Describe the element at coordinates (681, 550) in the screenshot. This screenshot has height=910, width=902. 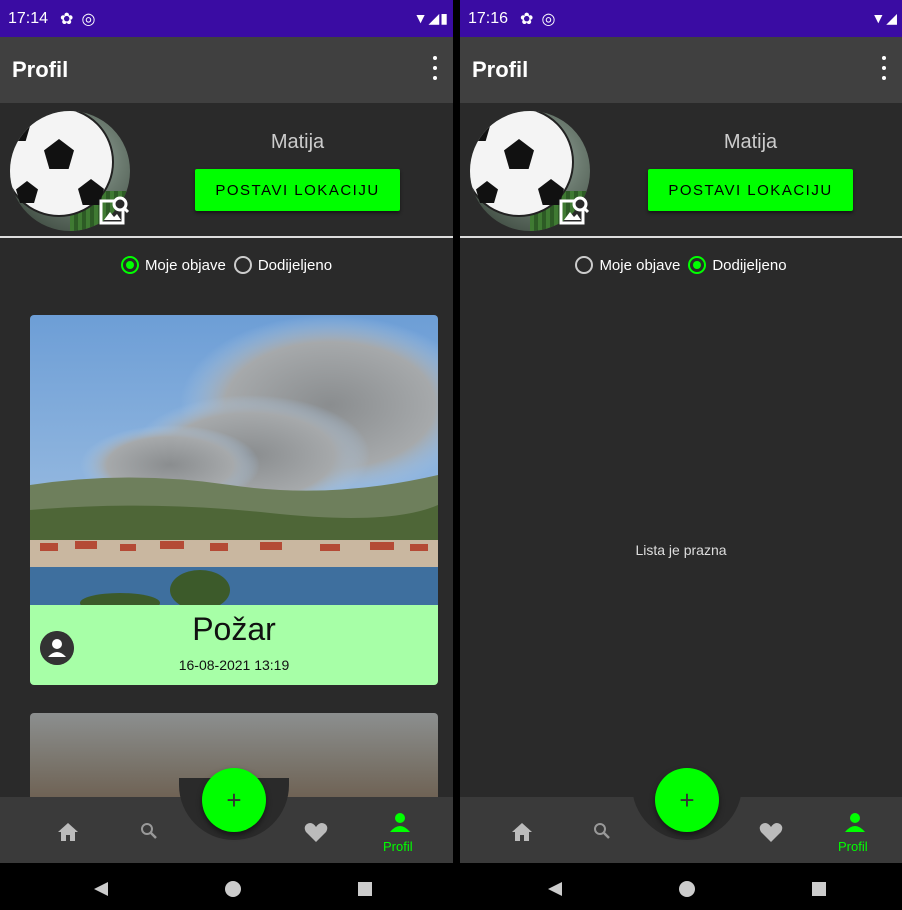
I see `empty-list-message: Lista je prazna` at that location.